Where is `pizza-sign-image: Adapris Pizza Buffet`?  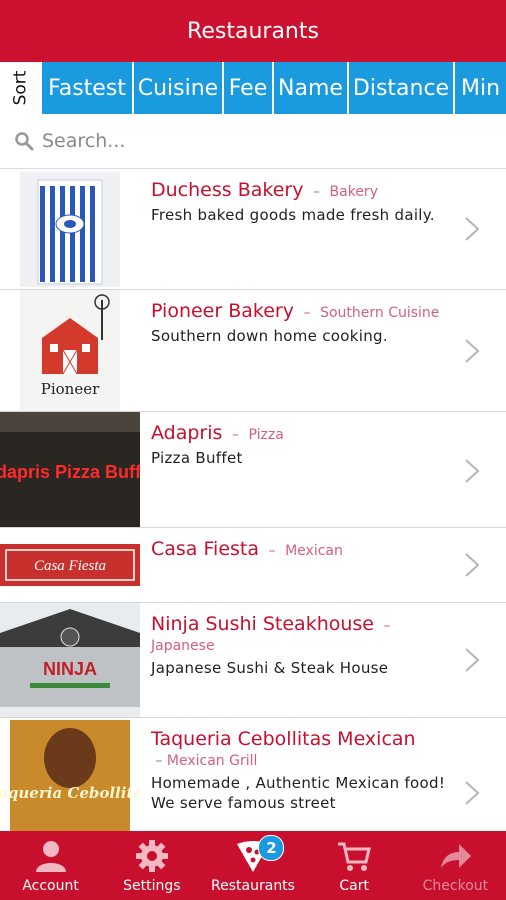
pizza-sign-image: Adapris Pizza Buffet is located at coordinates (70, 469).